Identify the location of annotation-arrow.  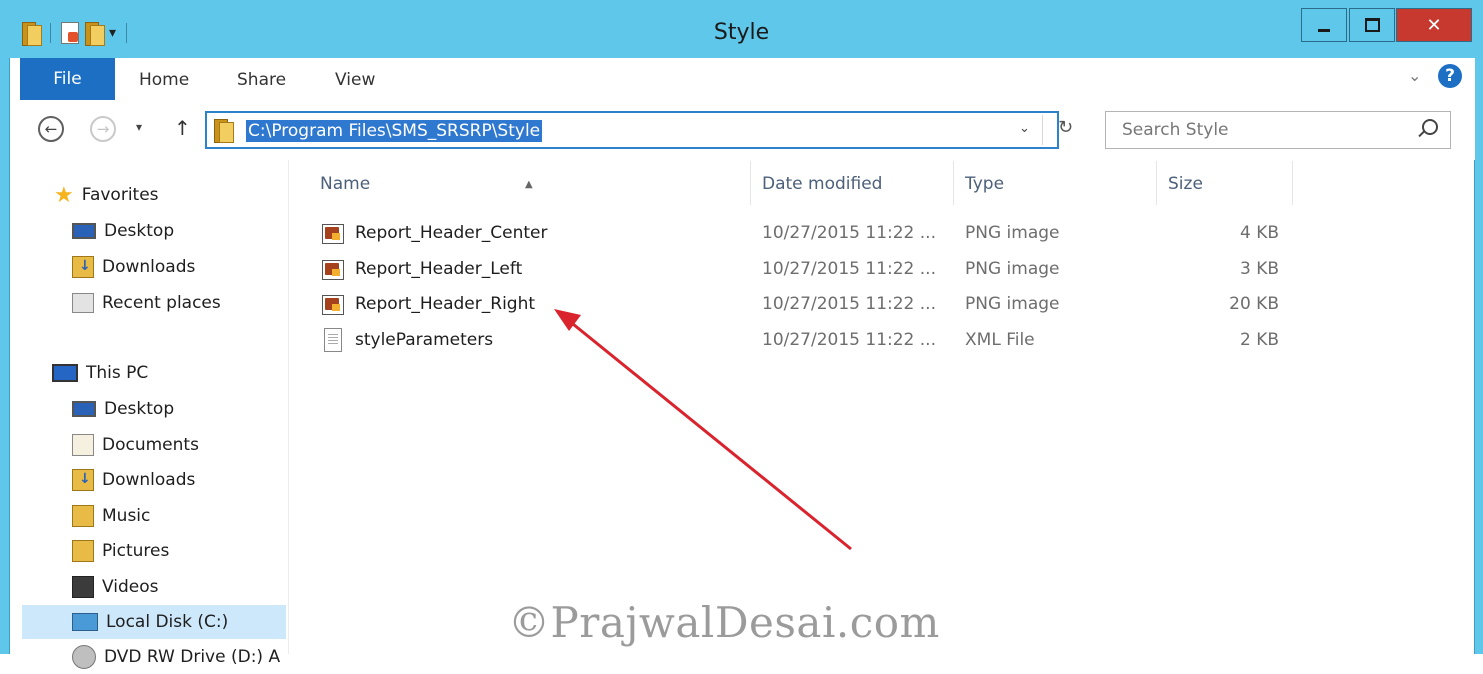
(703, 430).